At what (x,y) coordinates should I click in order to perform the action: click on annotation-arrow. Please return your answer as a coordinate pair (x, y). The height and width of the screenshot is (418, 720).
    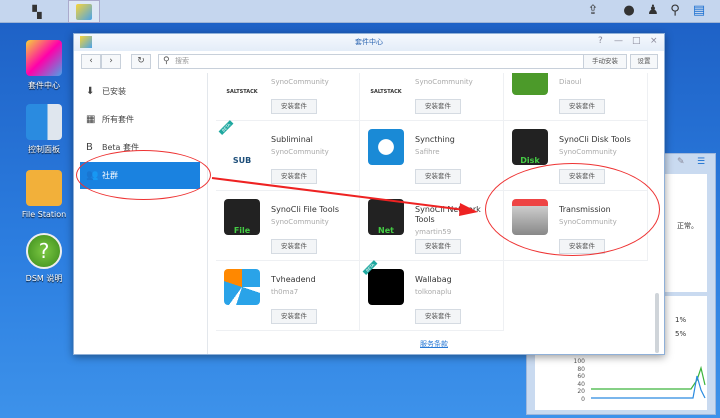
    Looking at the image, I should click on (344, 196).